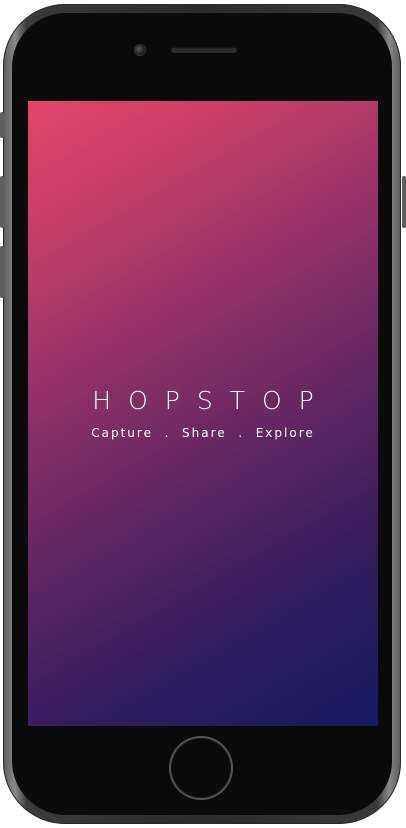  What do you see at coordinates (2, 202) in the screenshot?
I see `volume-up-button` at bounding box center [2, 202].